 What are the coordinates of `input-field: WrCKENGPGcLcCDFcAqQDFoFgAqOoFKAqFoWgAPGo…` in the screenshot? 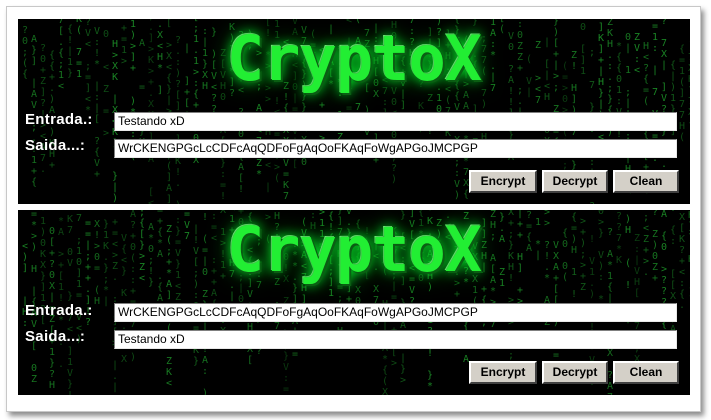 It's located at (395, 312).